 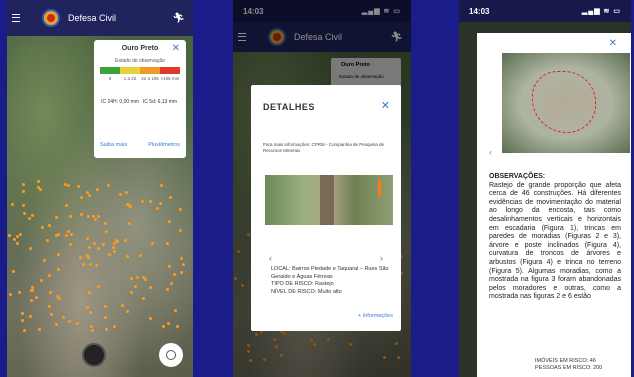 I want to click on locate-button, so click(x=171, y=355).